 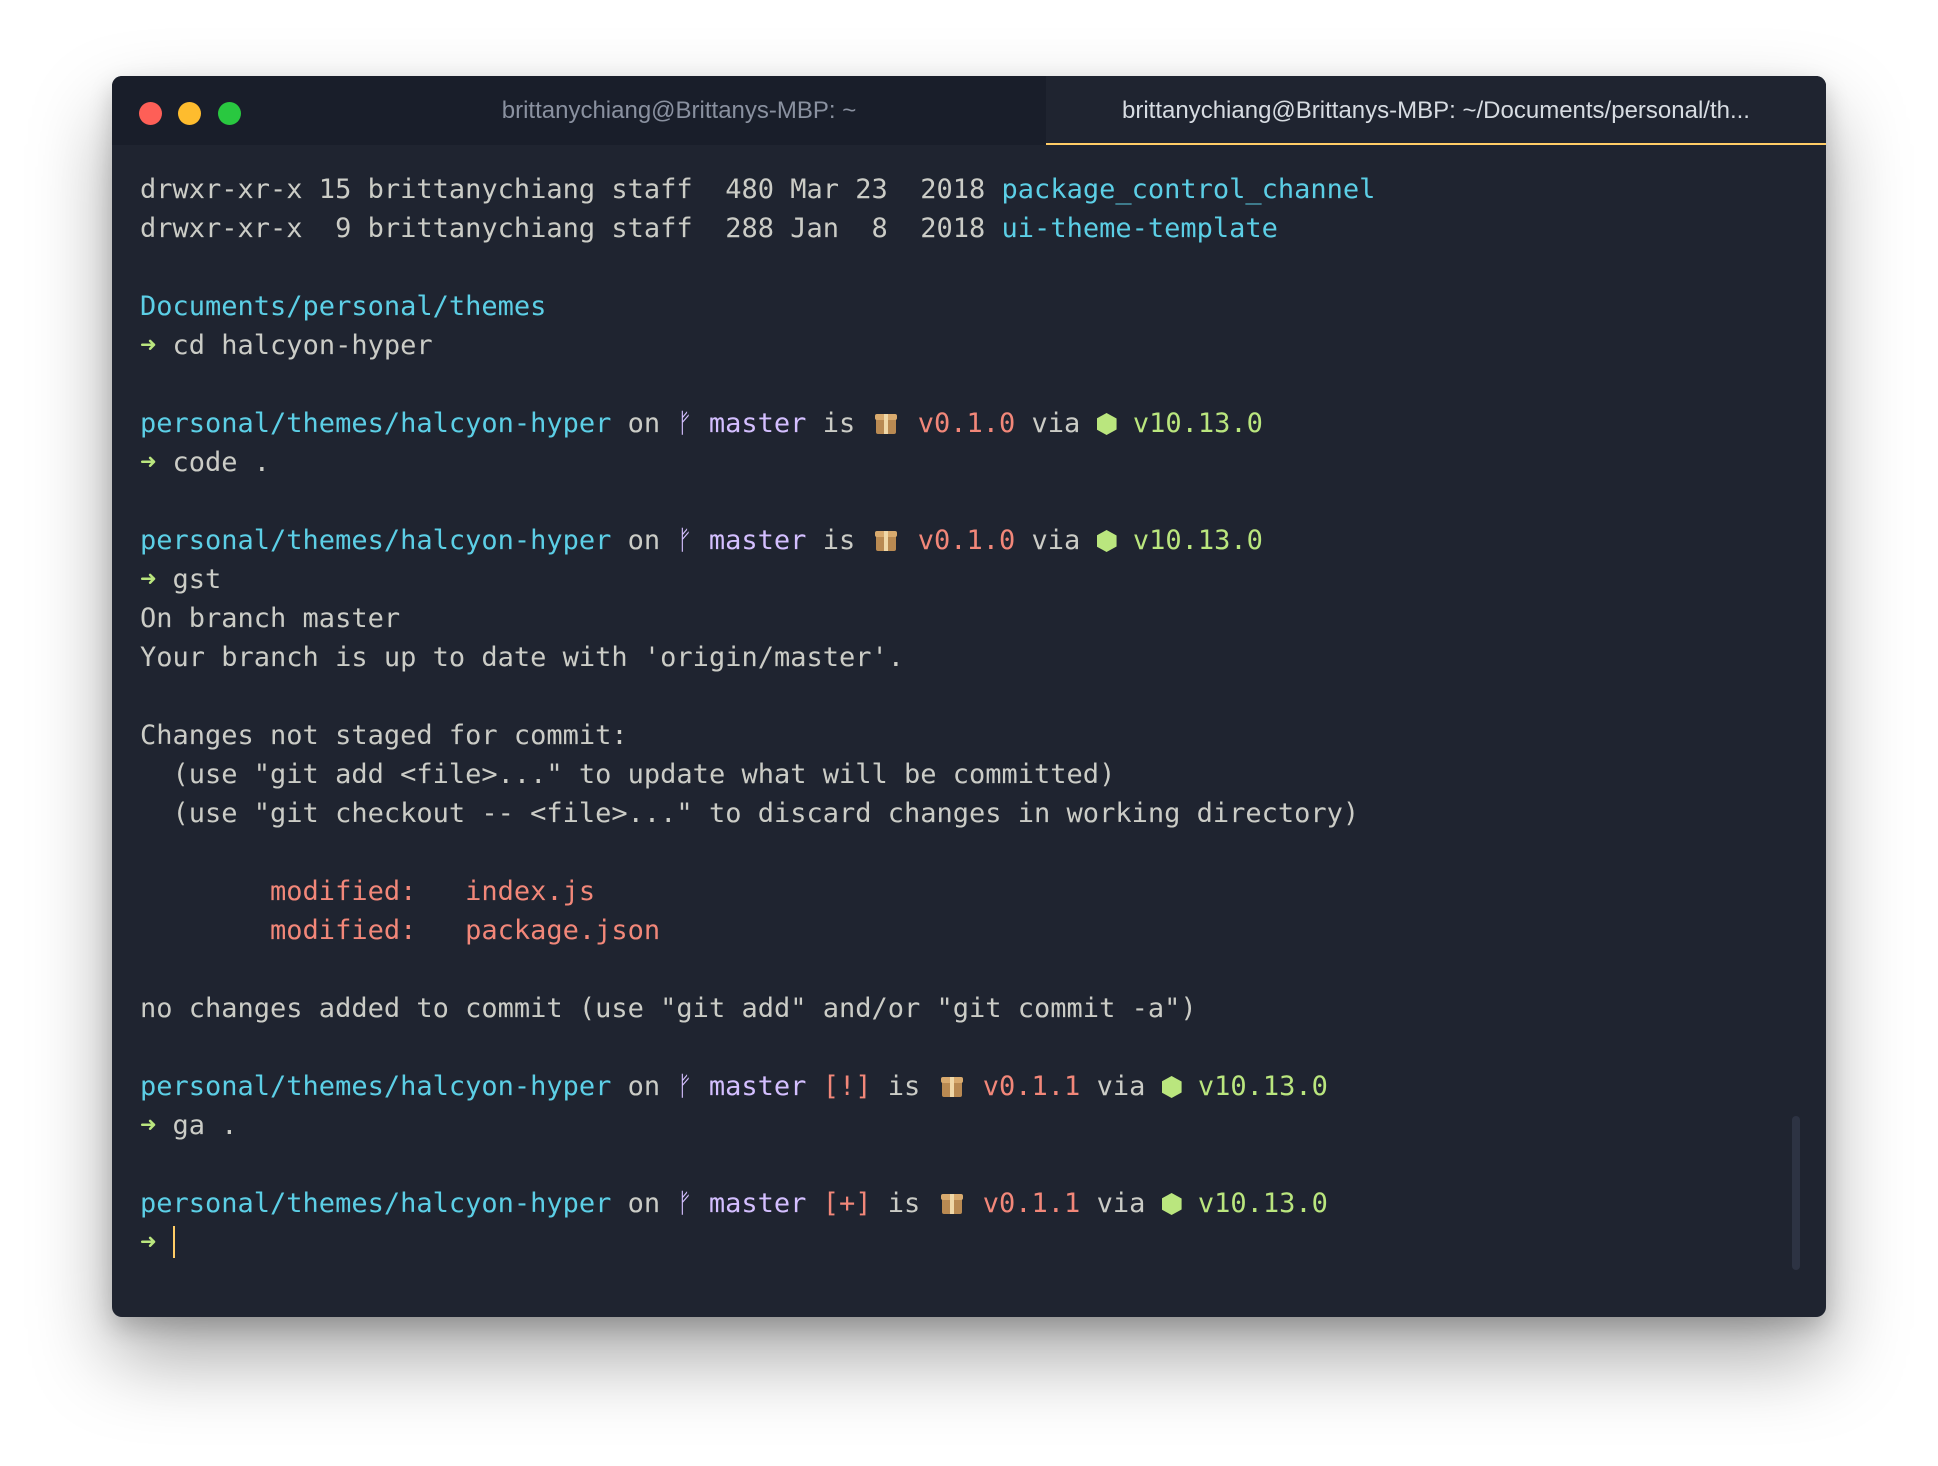 I want to click on output-line: Changes not staged for commit:, so click(x=384, y=735).